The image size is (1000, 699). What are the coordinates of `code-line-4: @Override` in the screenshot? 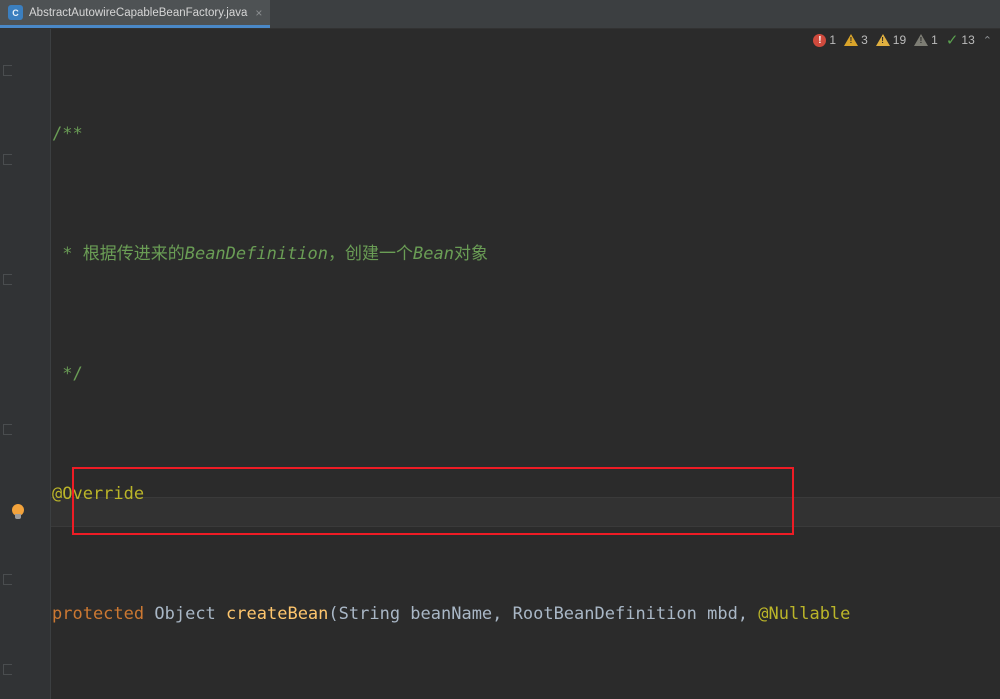 It's located at (526, 494).